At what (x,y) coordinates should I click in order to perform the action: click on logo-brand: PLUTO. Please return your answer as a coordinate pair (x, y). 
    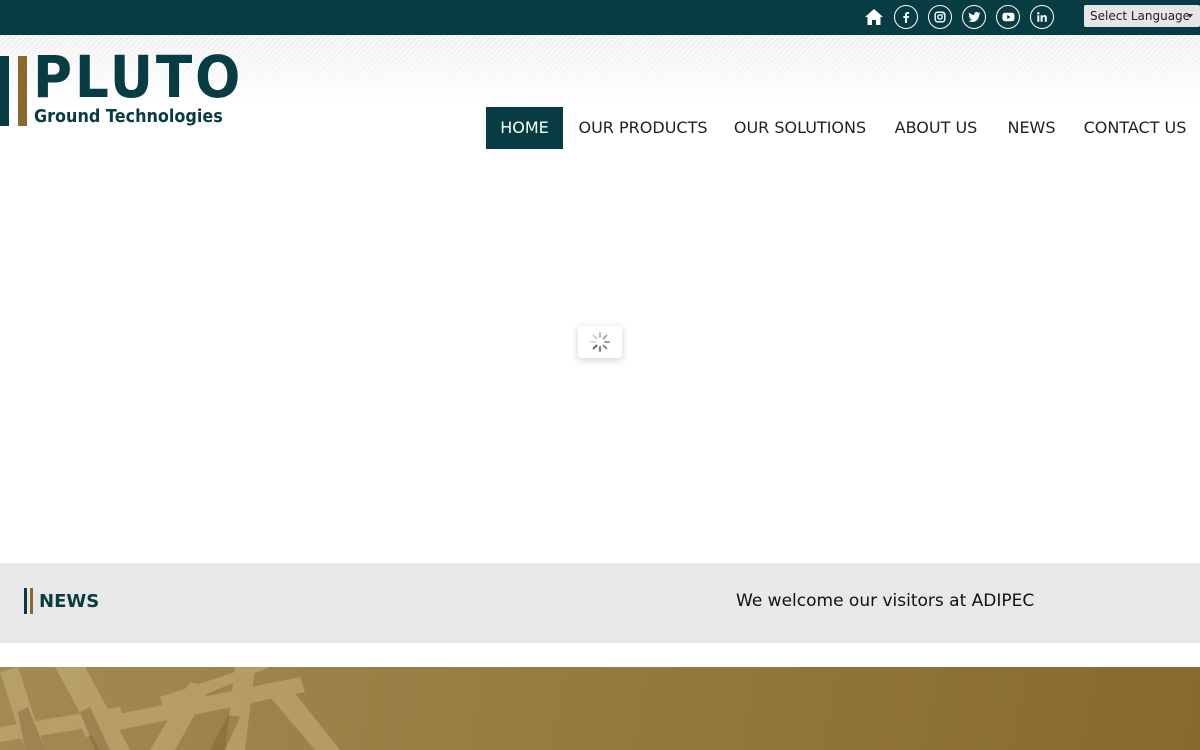
    Looking at the image, I should click on (138, 77).